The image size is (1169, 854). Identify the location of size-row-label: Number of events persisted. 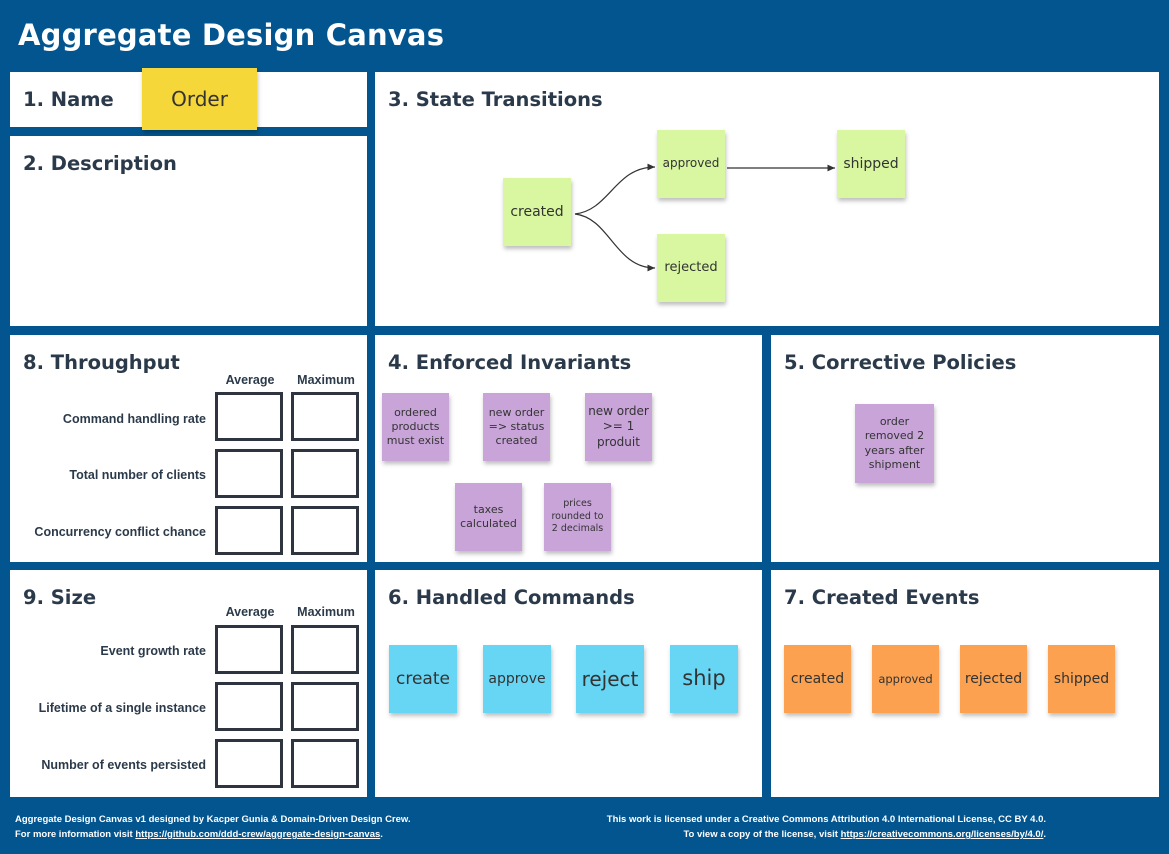
(123, 765).